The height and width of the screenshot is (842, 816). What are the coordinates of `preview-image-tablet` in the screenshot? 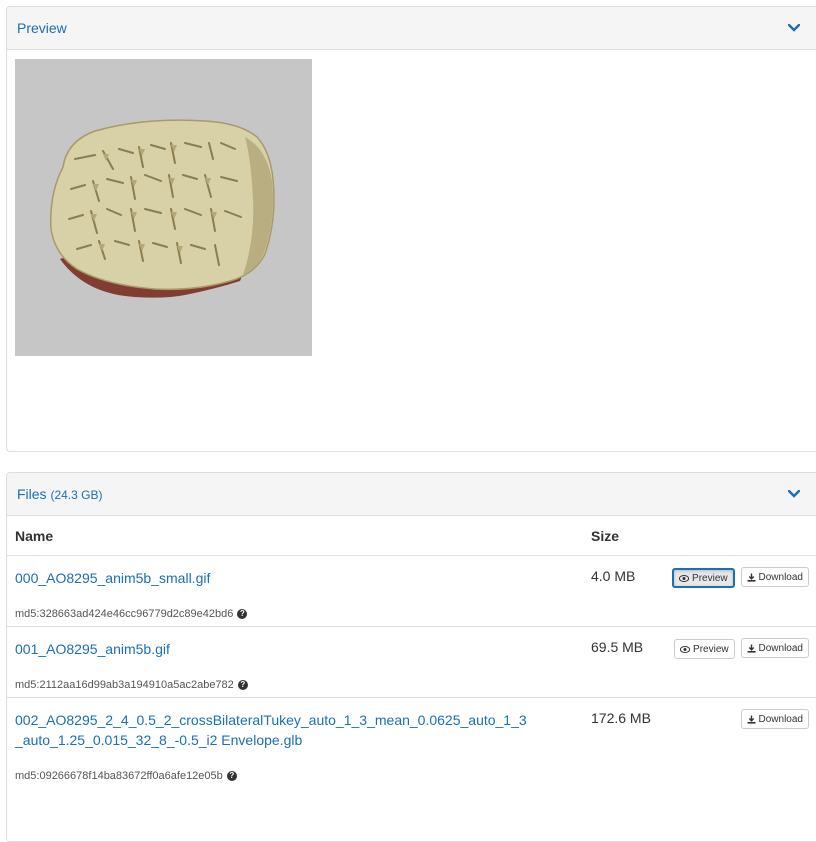 It's located at (163, 207).